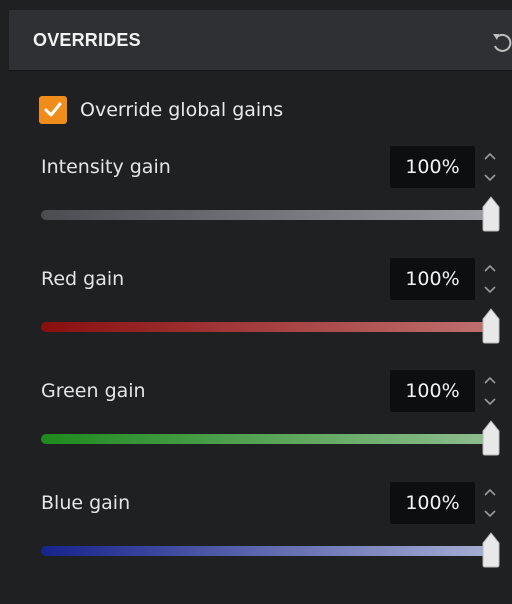  What do you see at coordinates (432, 279) in the screenshot?
I see `gain-value-input-red: 100%` at bounding box center [432, 279].